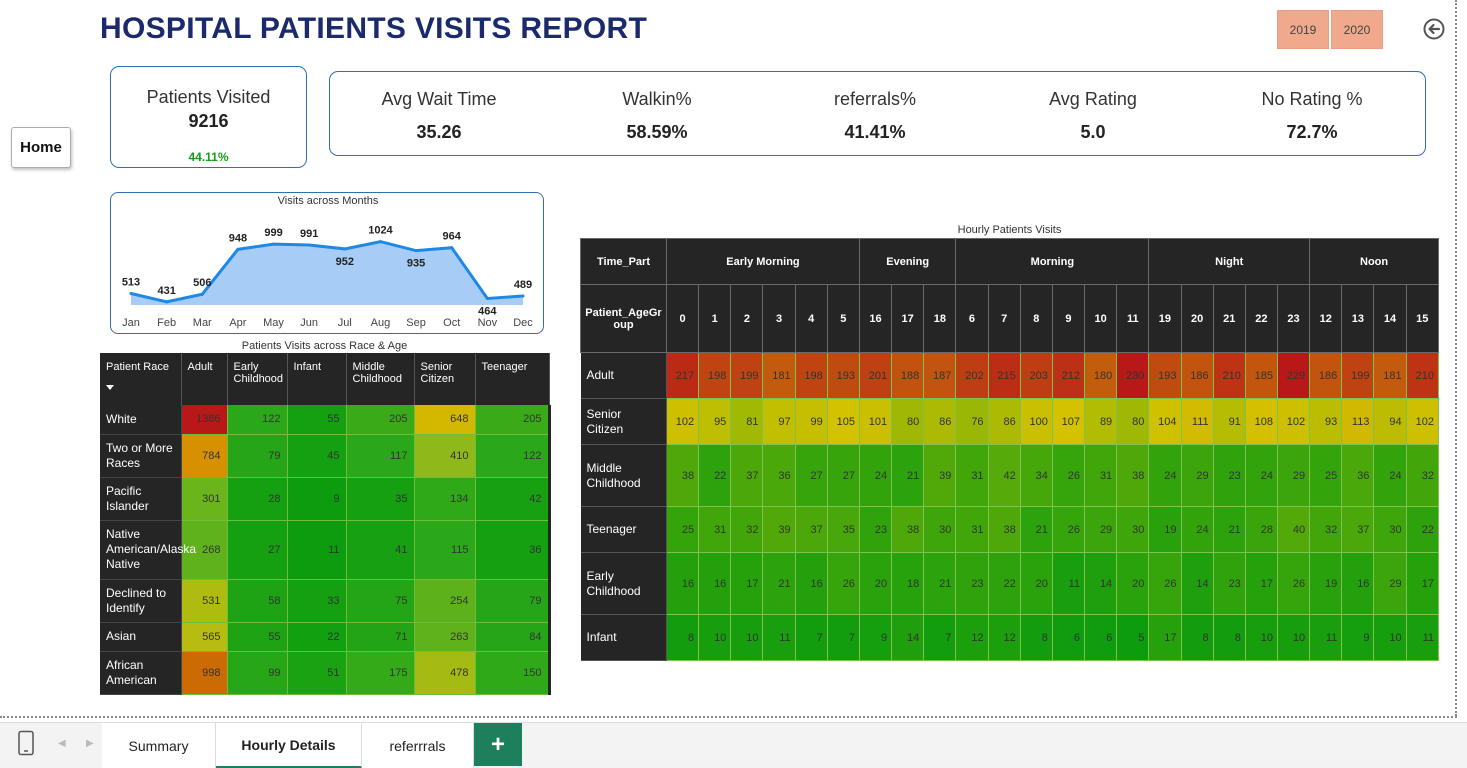 This screenshot has height=768, width=1467. What do you see at coordinates (513, 637) in the screenshot?
I see `race-cell: 84` at bounding box center [513, 637].